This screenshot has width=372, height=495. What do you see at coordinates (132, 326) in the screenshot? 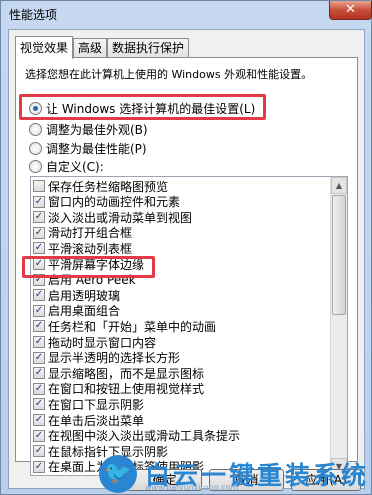
I see `effect-label: 任务栏和「开始」菜单中的动画` at bounding box center [132, 326].